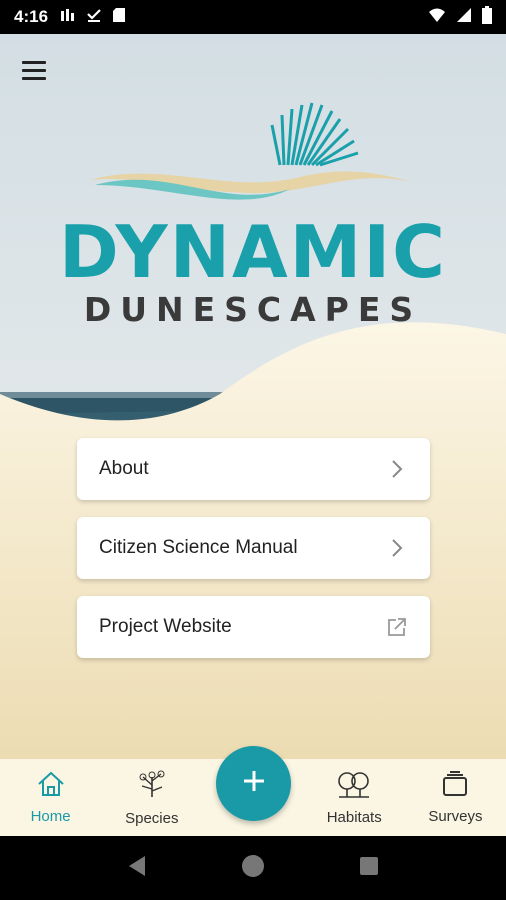 This screenshot has width=506, height=900. Describe the element at coordinates (51, 786) in the screenshot. I see `home-icon` at that location.